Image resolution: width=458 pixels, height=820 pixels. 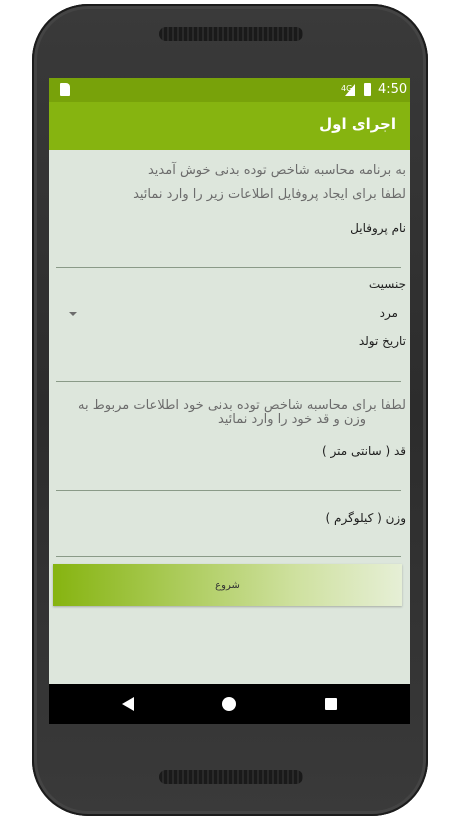 What do you see at coordinates (387, 284) in the screenshot?
I see `gender-label: جنسیت` at bounding box center [387, 284].